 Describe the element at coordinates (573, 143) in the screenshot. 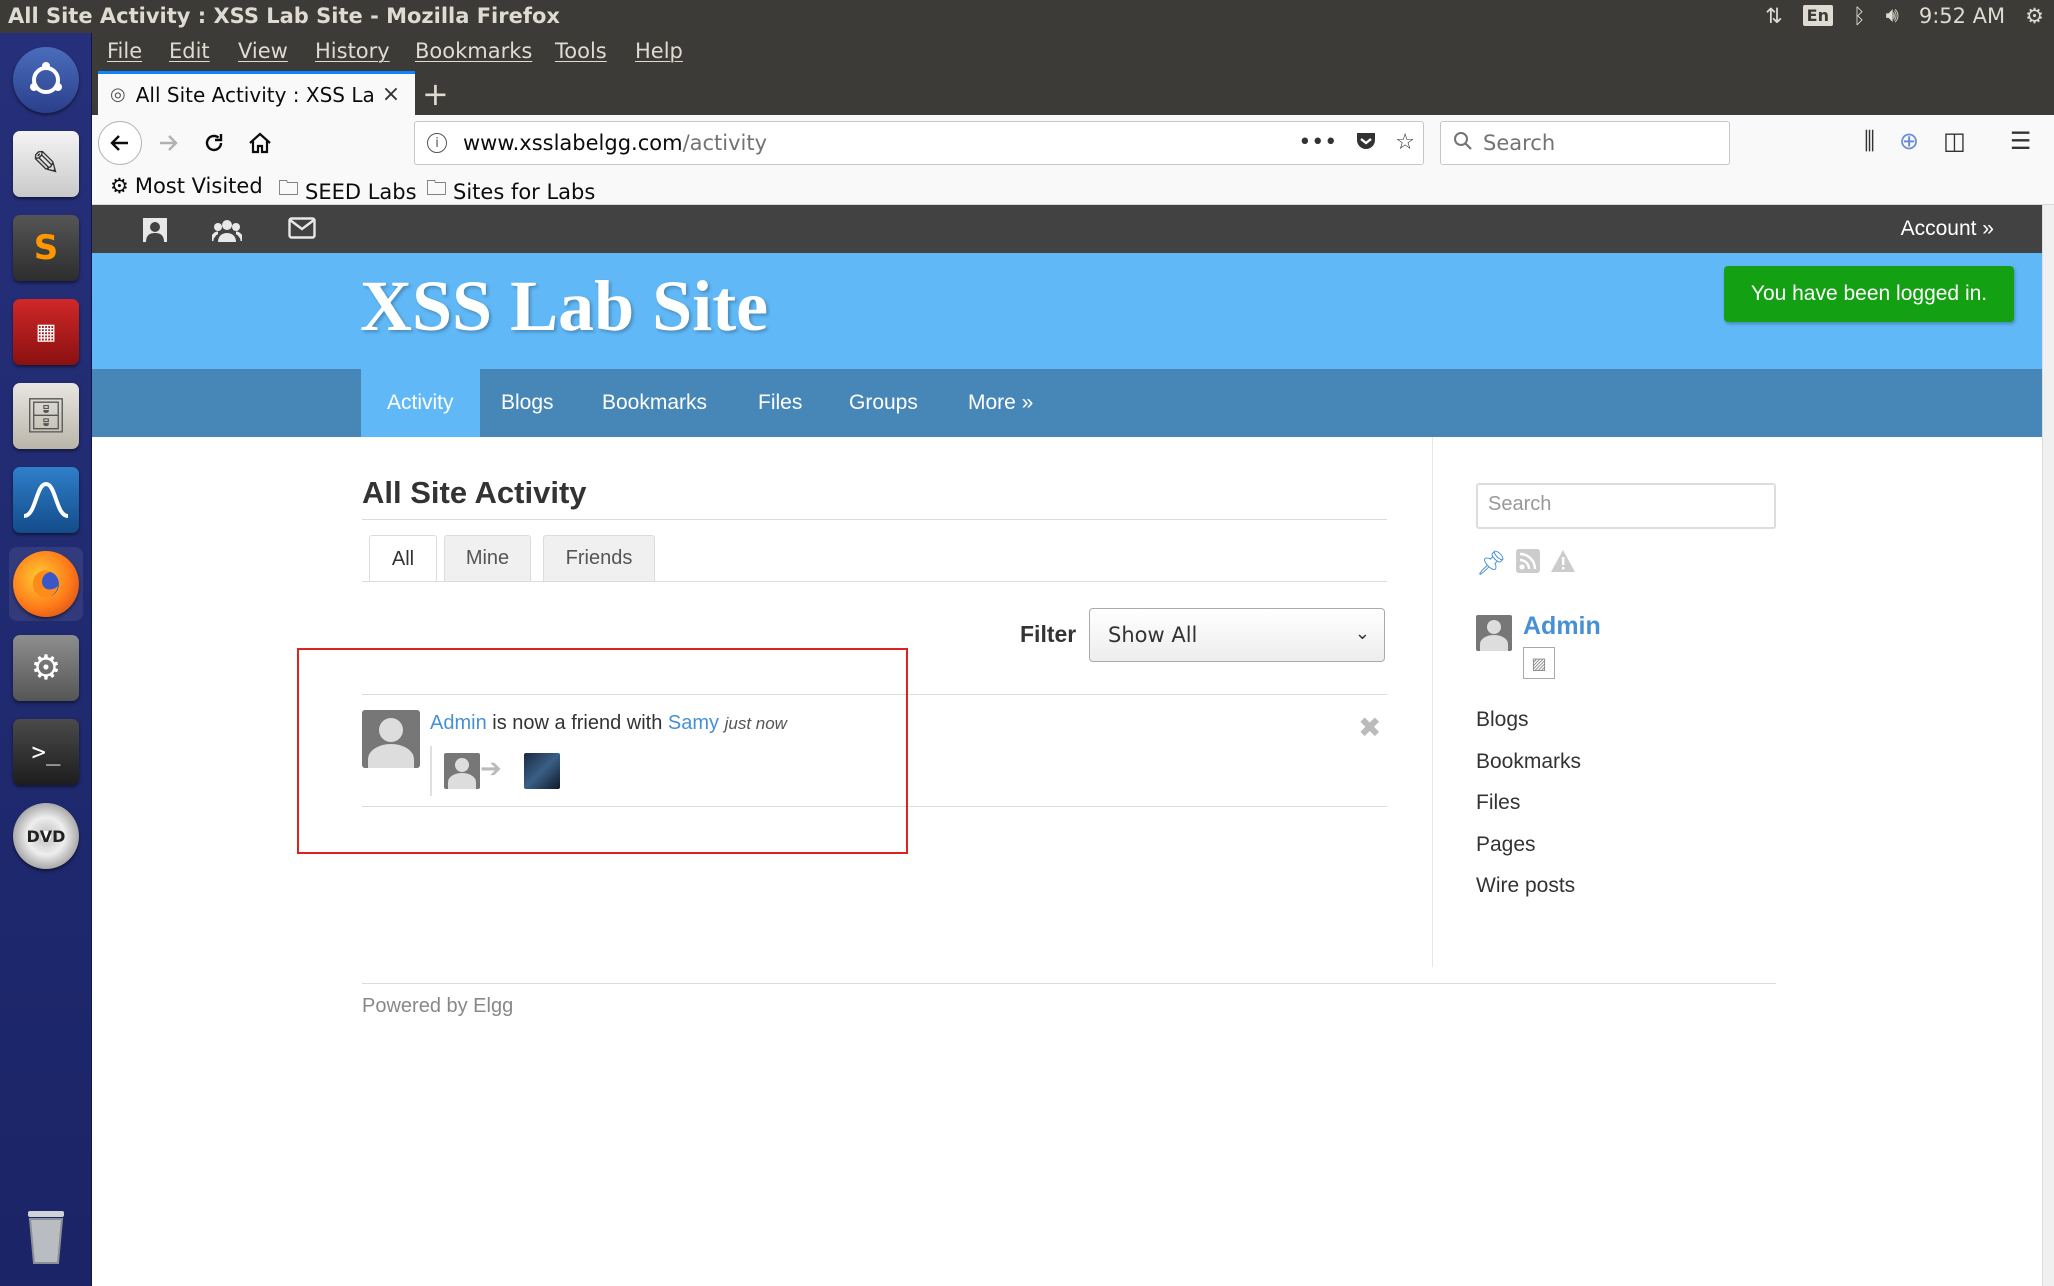

I see `url-host: www.xsslabelgg.com` at that location.